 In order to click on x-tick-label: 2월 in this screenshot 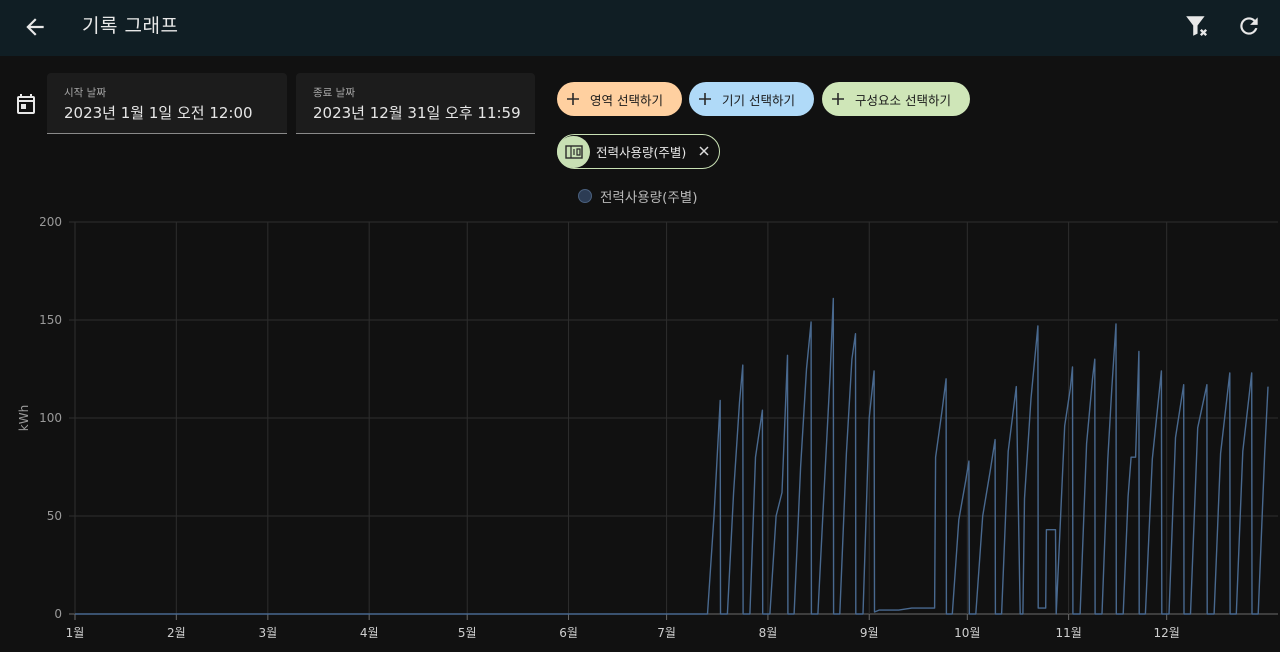, I will do `click(176, 633)`.